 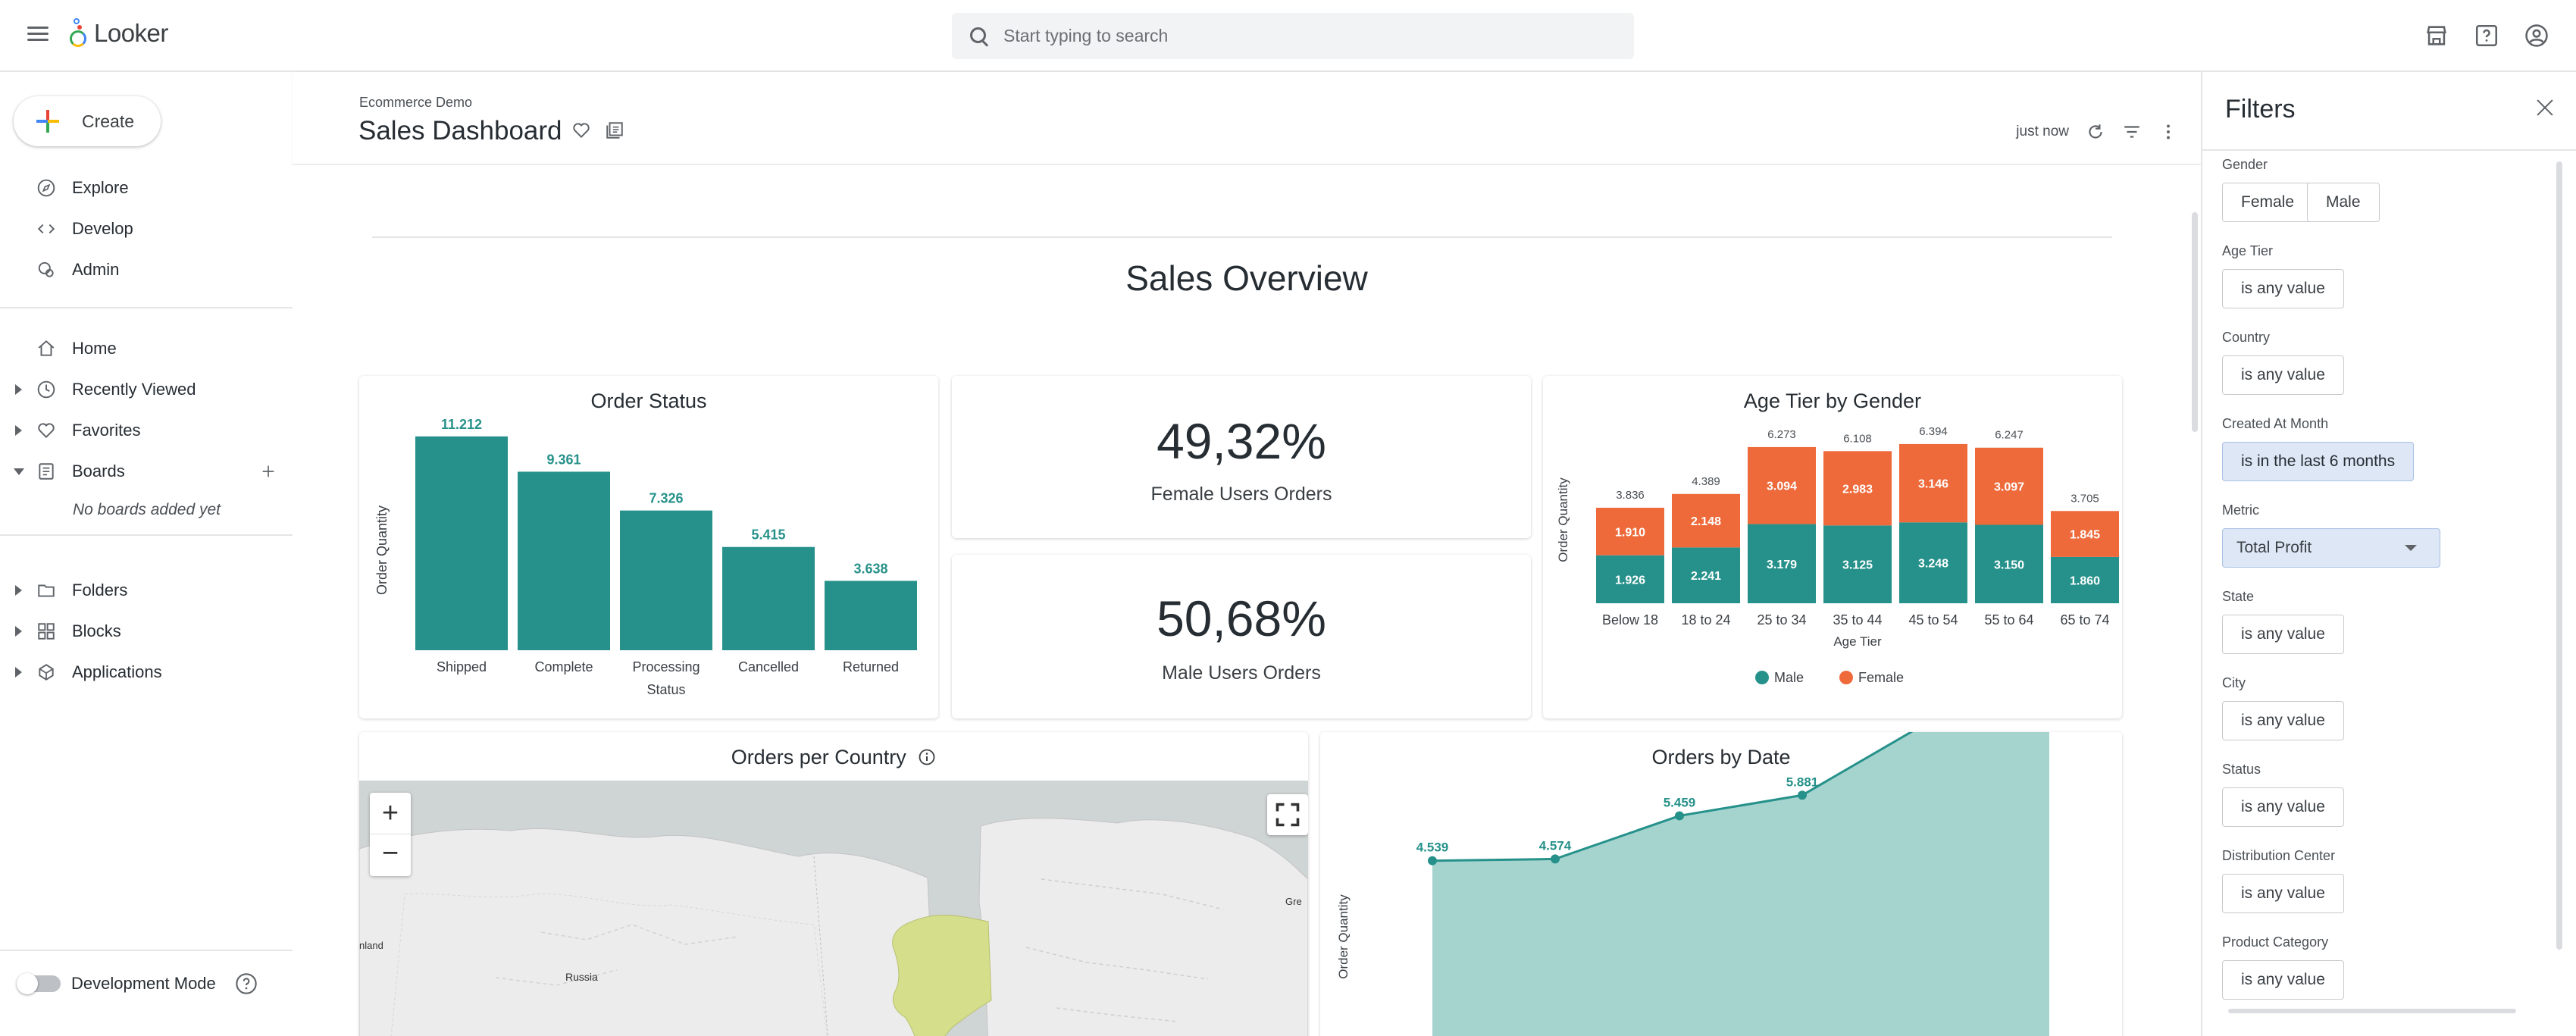 I want to click on top-bar: Looker Start typing to search, so click(x=1288, y=36).